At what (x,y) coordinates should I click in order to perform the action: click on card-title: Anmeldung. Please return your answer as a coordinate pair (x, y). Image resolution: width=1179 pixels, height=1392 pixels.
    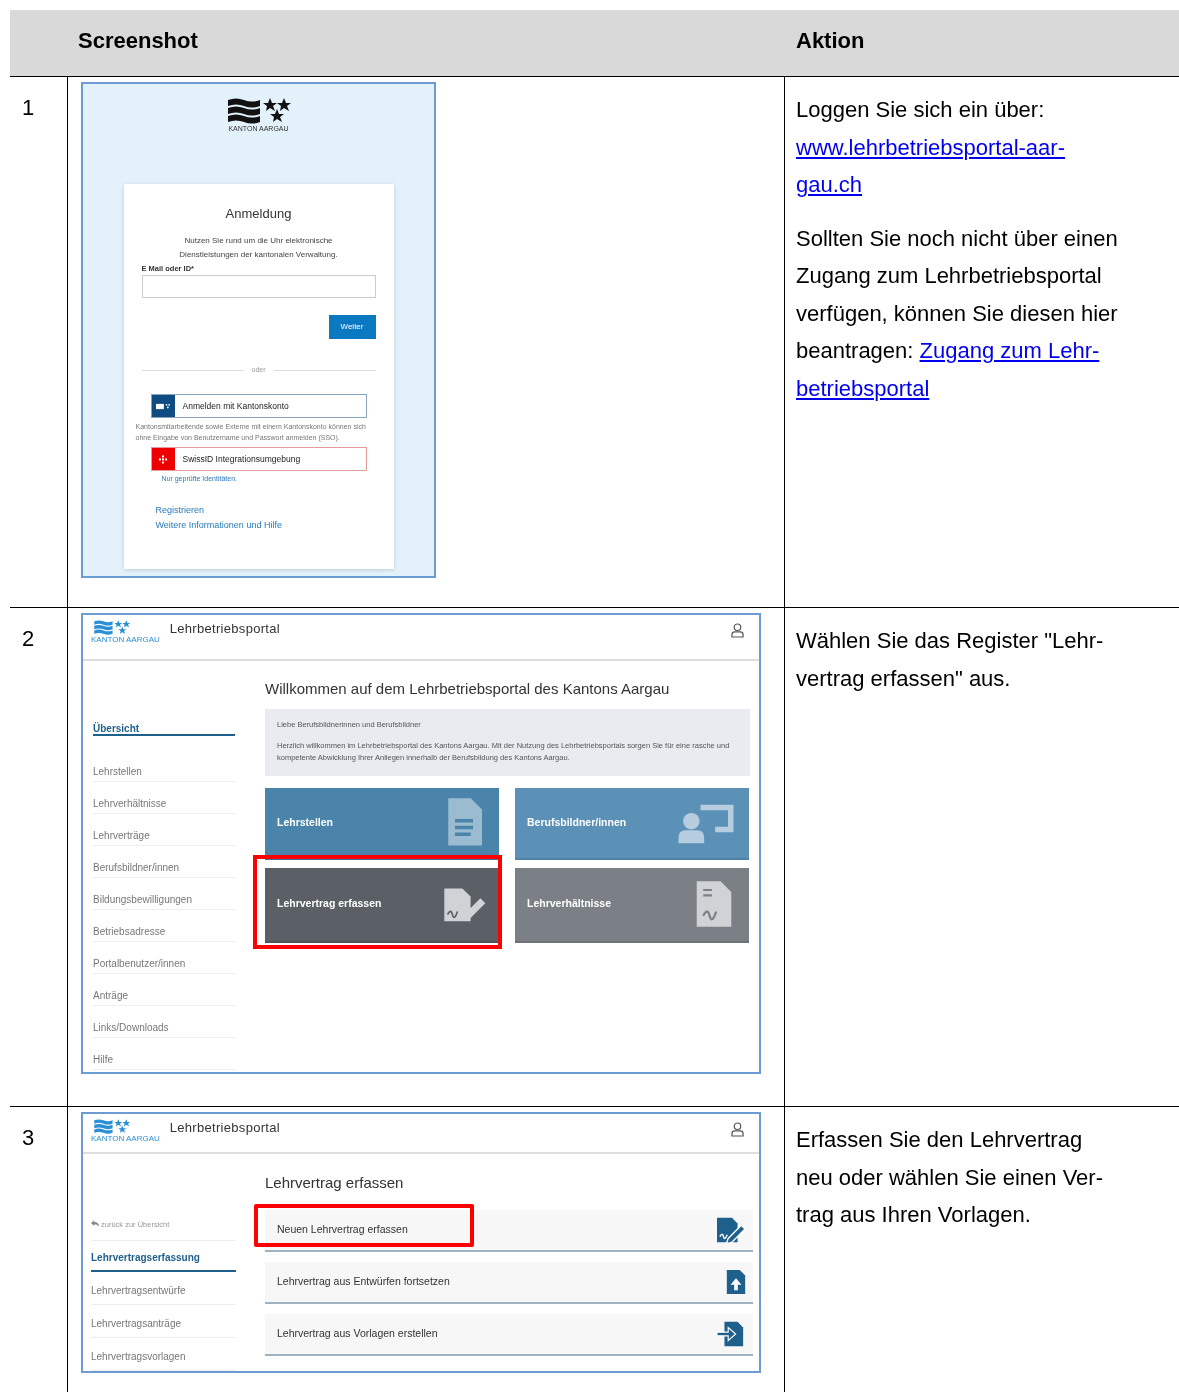
    Looking at the image, I should click on (258, 214).